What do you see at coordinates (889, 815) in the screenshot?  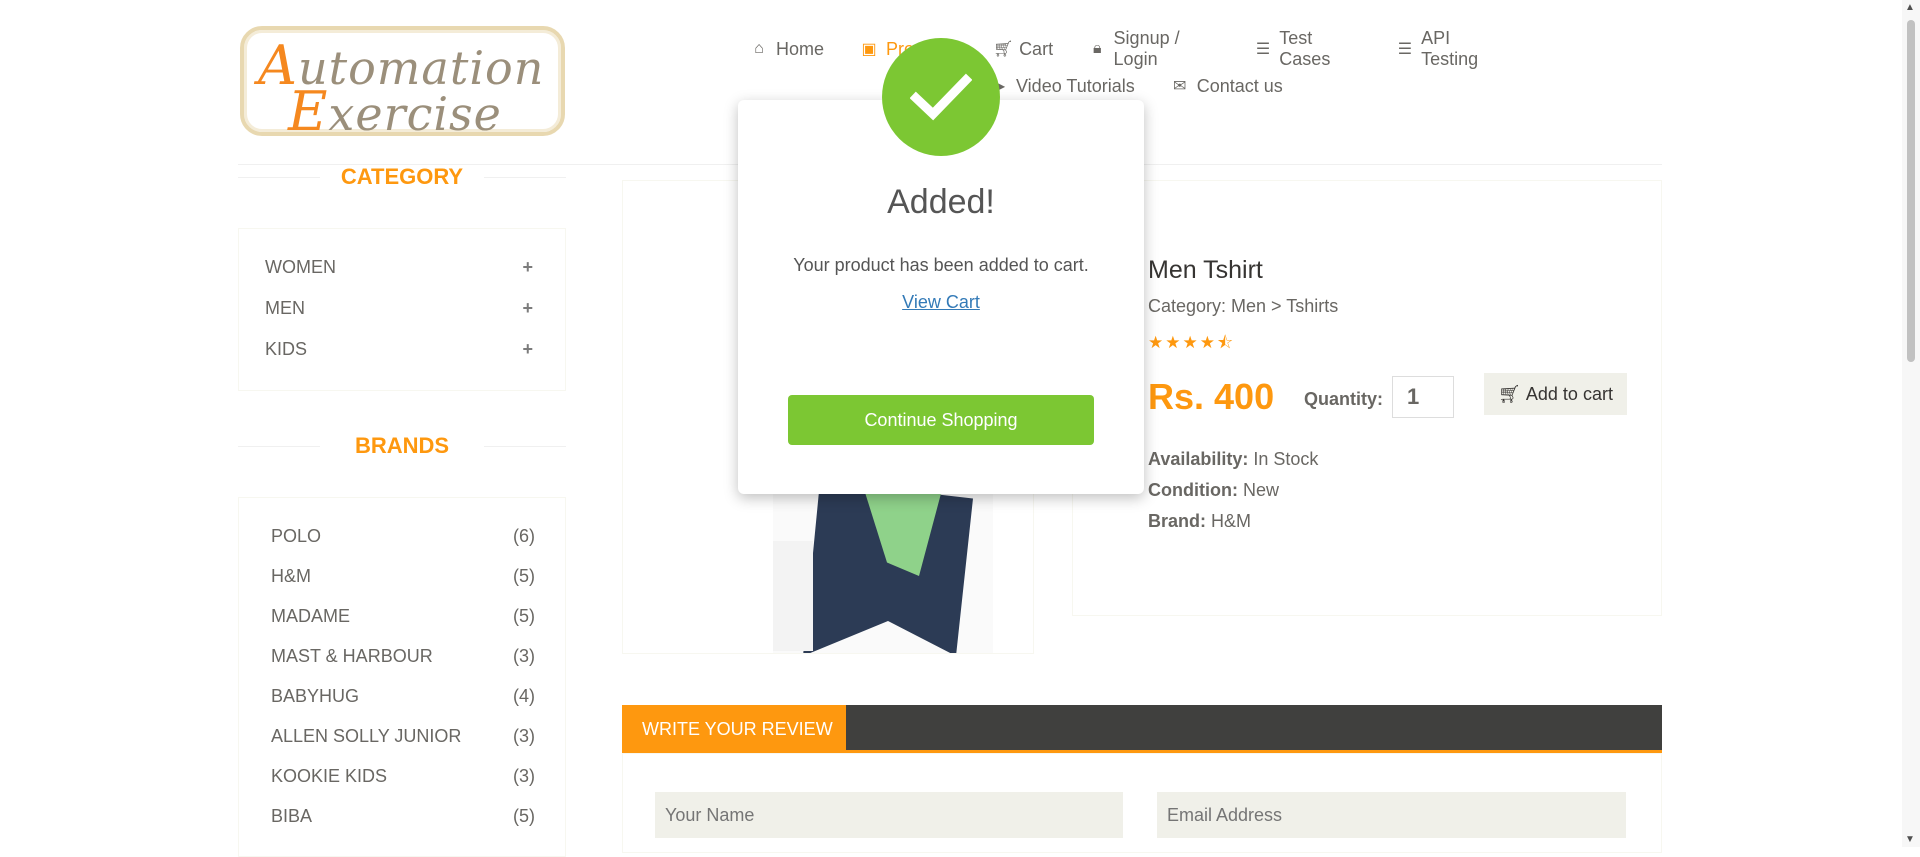 I see `review-name-input` at bounding box center [889, 815].